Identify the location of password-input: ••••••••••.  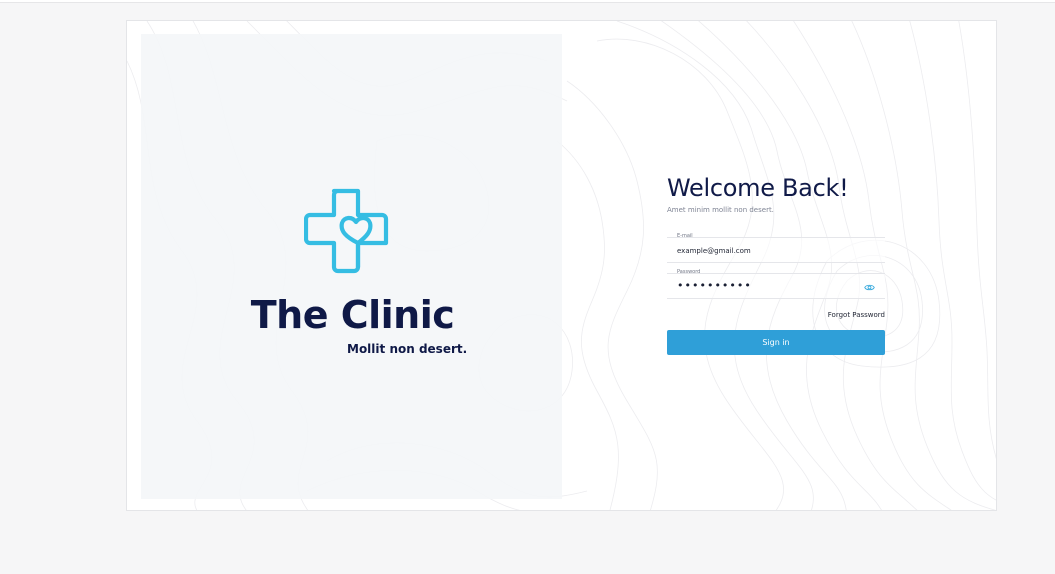
(714, 286).